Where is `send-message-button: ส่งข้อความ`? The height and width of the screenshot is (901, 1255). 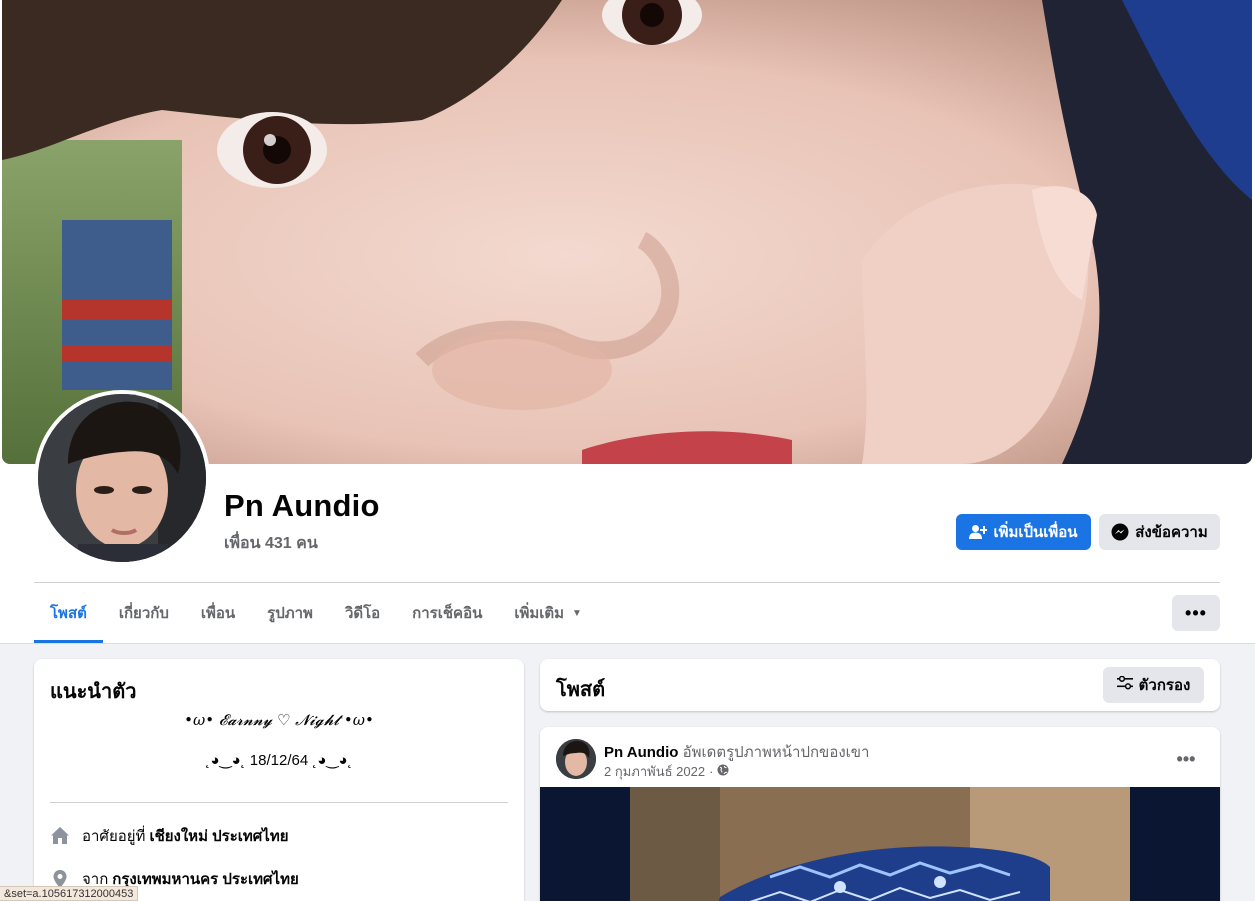
send-message-button: ส่งข้อความ is located at coordinates (1159, 532).